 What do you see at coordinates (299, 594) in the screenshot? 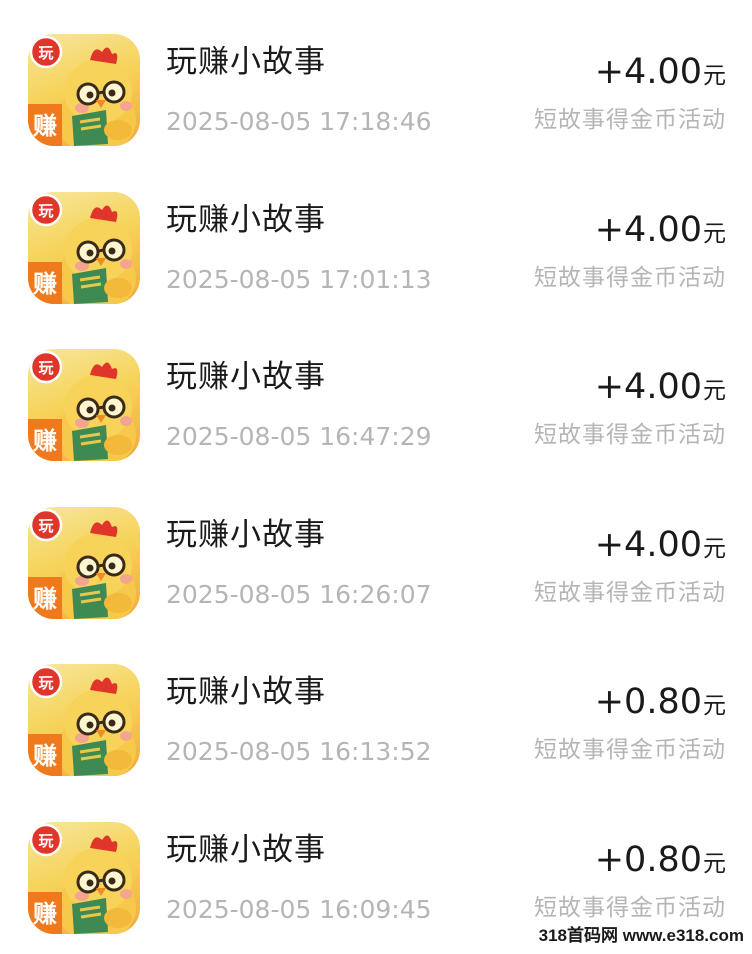
I see `transaction-time: 2025-08-05 16:26:07` at bounding box center [299, 594].